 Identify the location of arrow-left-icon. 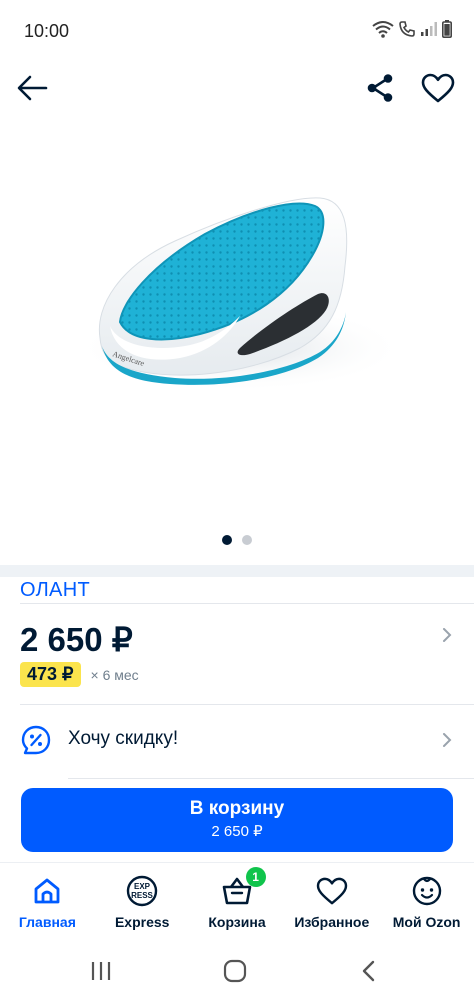
(32, 88).